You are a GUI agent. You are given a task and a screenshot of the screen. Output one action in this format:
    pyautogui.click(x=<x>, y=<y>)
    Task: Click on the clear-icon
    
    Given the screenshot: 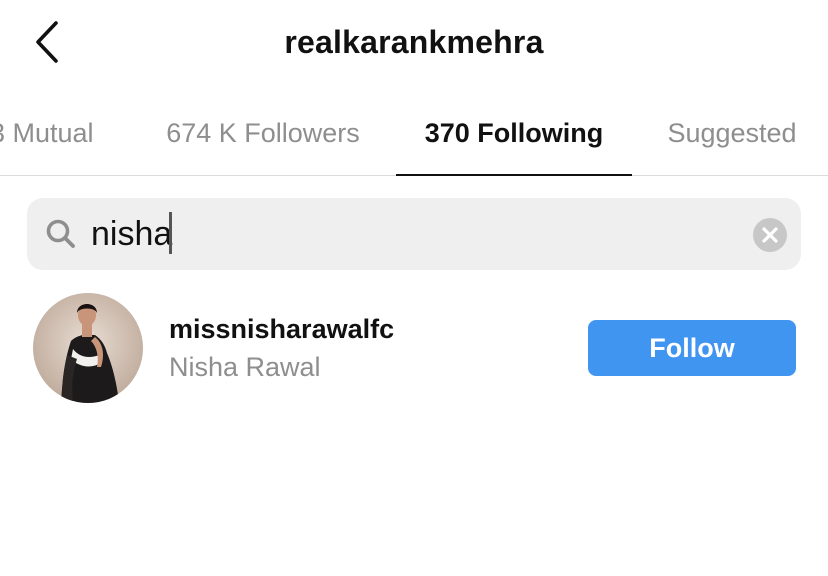 What is the action you would take?
    pyautogui.click(x=770, y=235)
    